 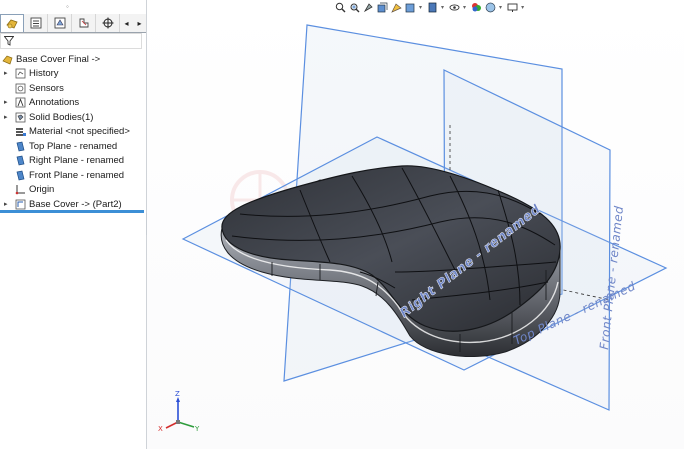 I want to click on tree-item: Sensors, so click(x=39, y=88).